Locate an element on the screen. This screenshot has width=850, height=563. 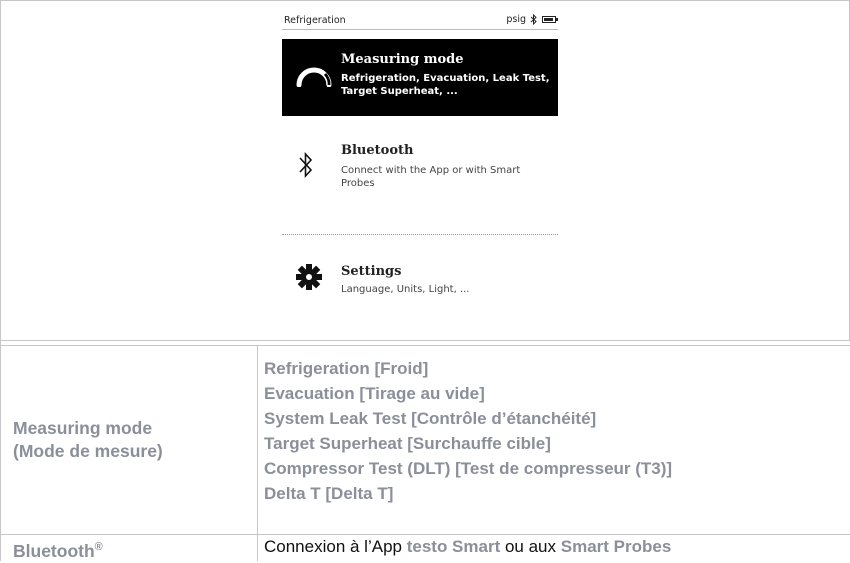
list-item: Refrigeration [Froid] is located at coordinates (346, 368).